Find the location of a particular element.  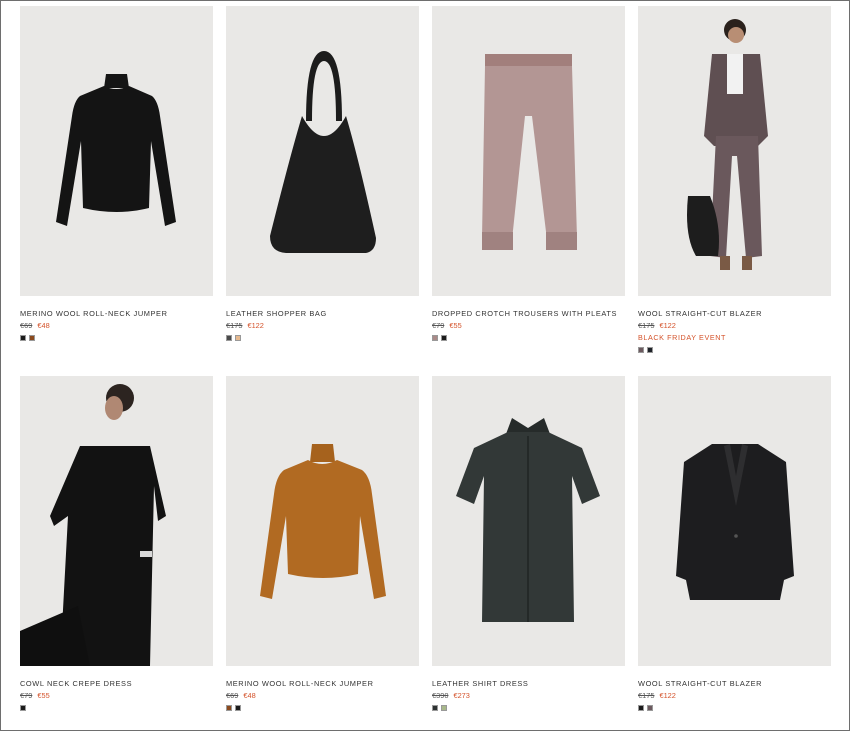

product-name: LEATHER SHIRT DRESS is located at coordinates (528, 683).